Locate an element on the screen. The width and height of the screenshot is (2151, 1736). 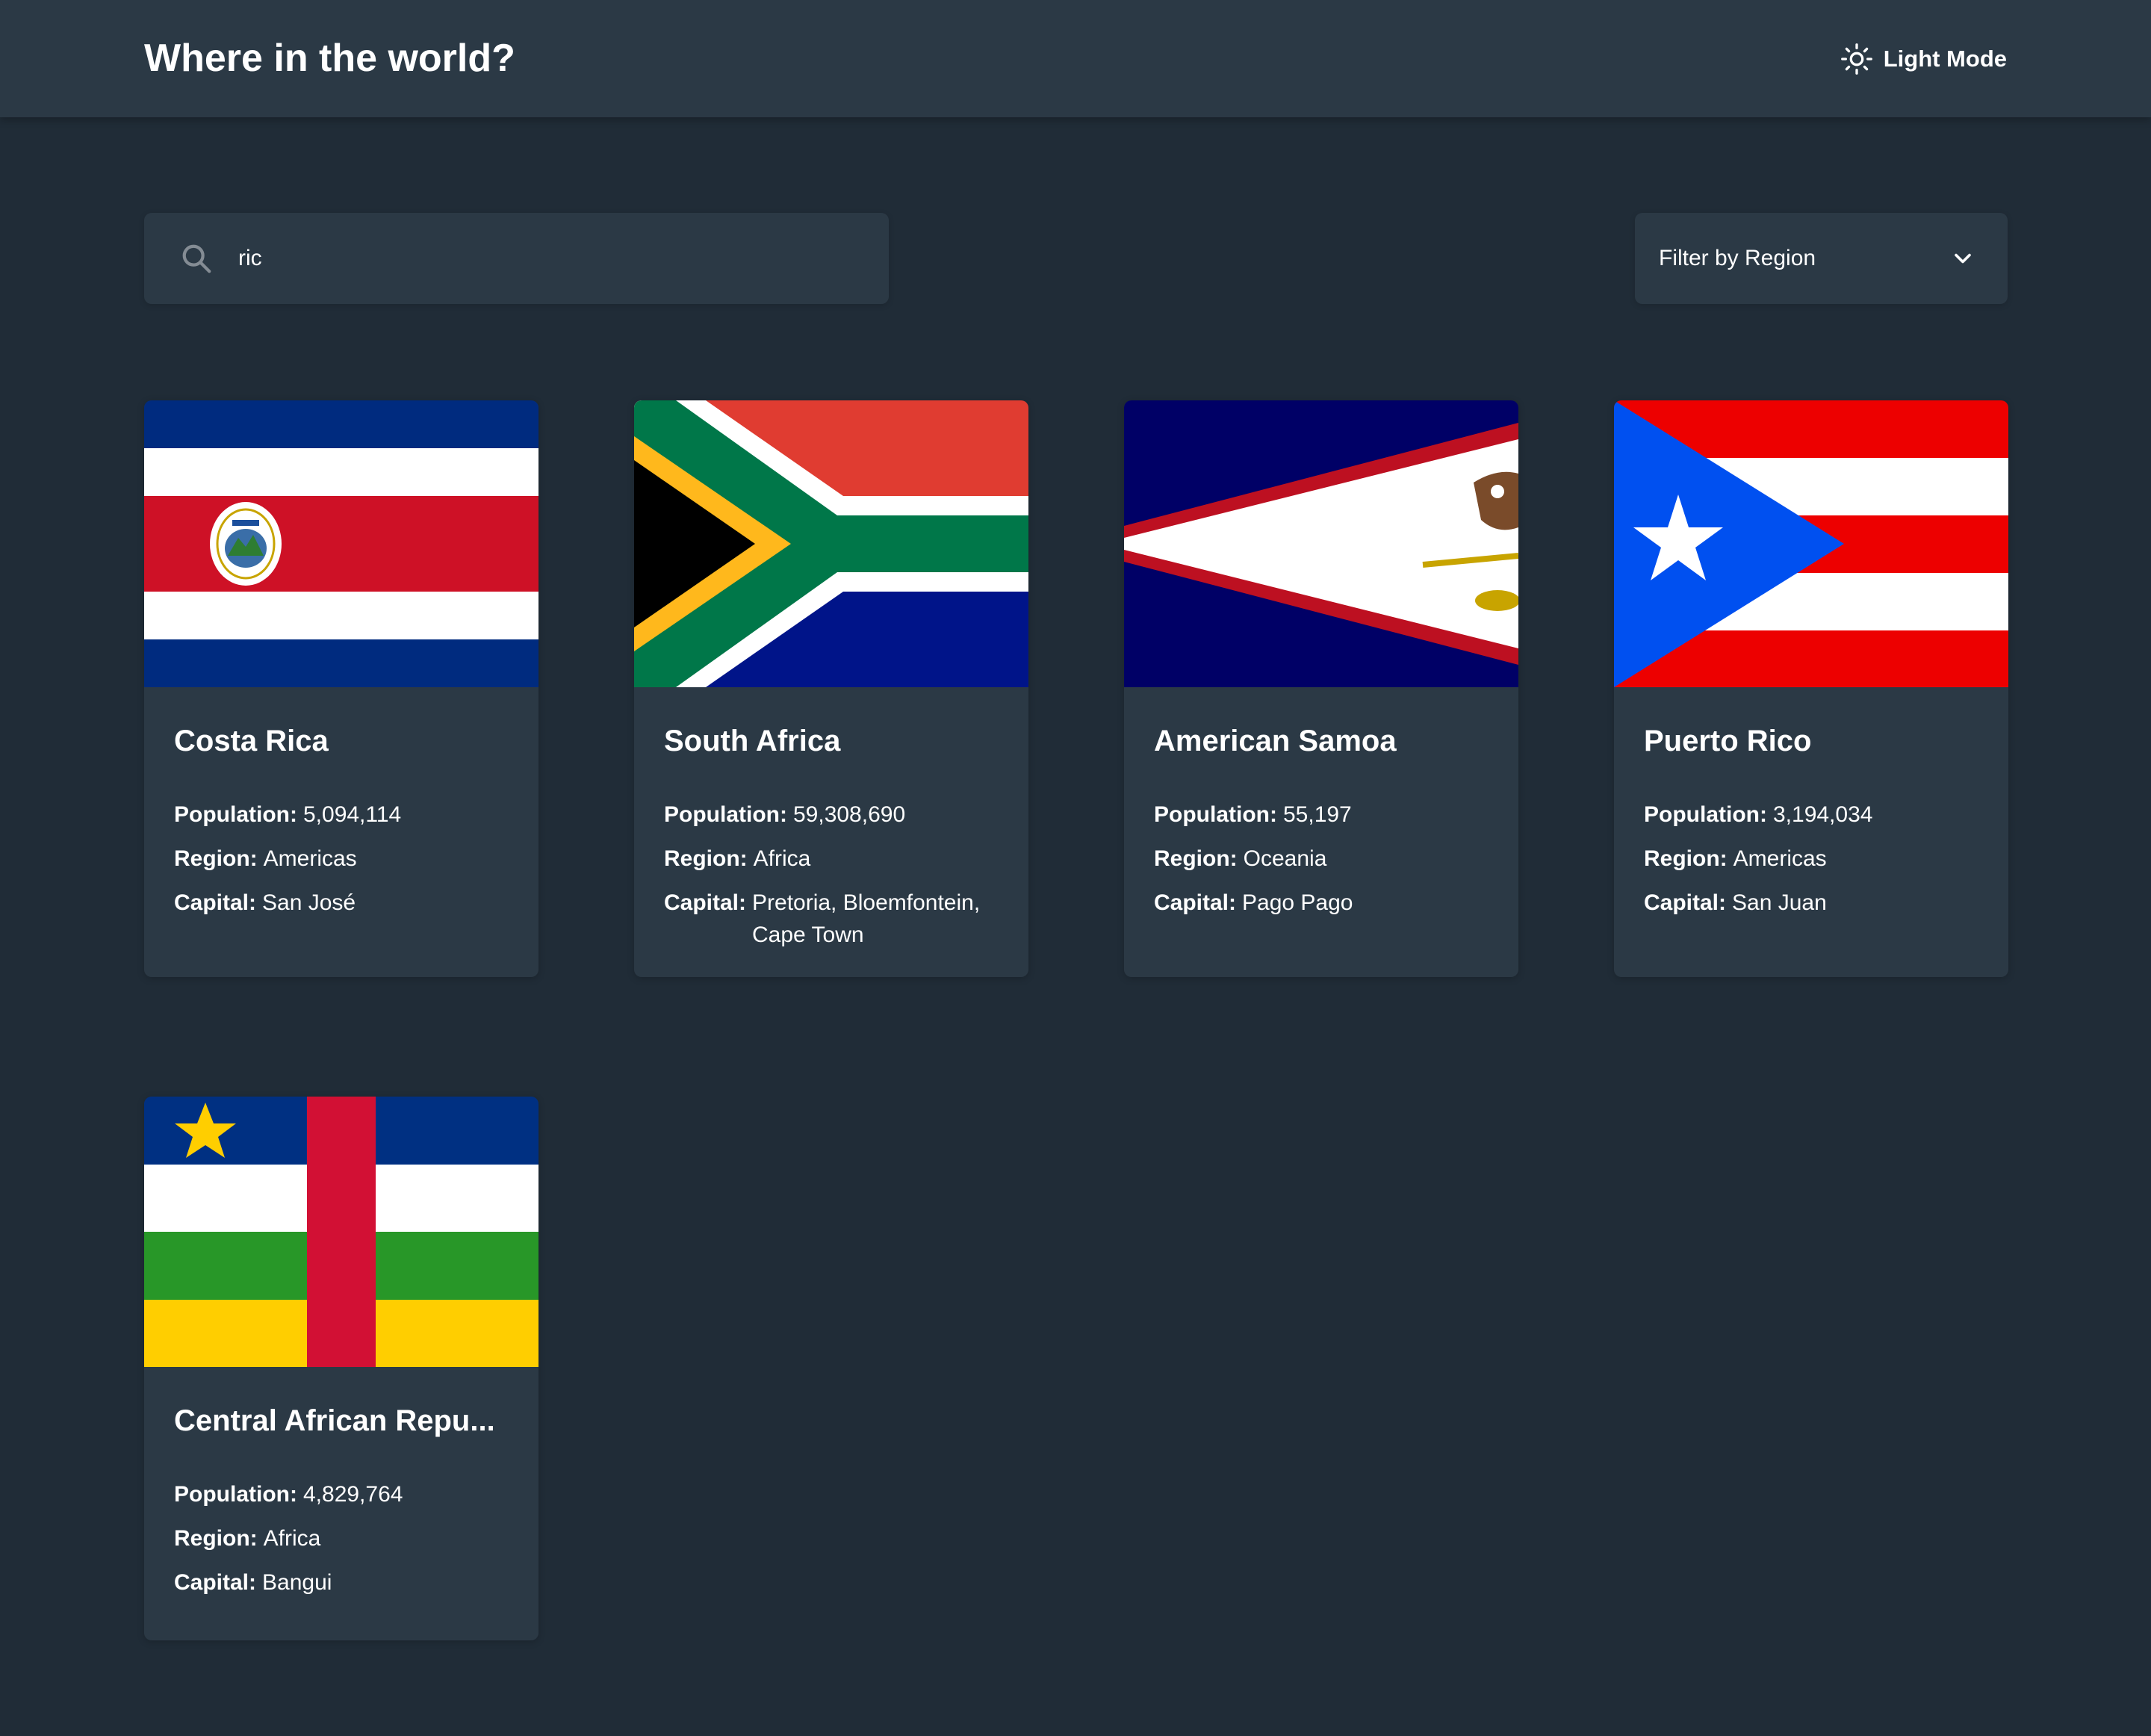
capital-row: Capital: Bangui is located at coordinates (341, 1582).